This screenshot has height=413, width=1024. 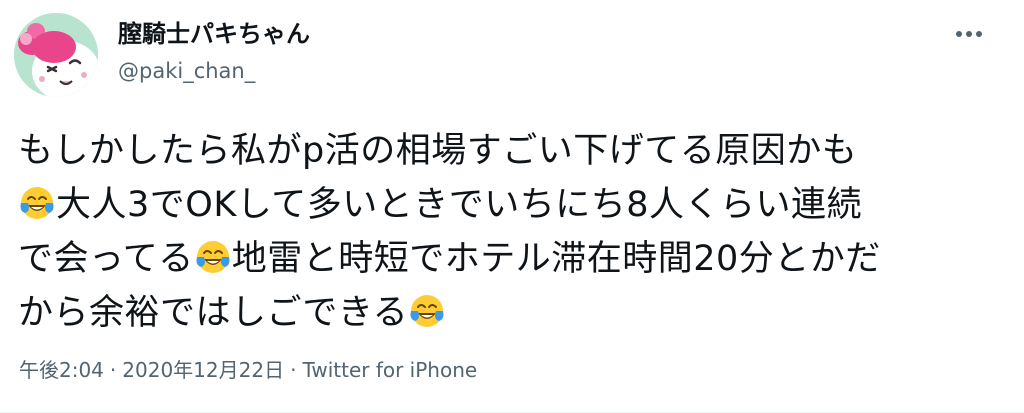 I want to click on tweet-text-segment: 大人3でOKして多いときでいちにち8人くらい連続, so click(x=459, y=205).